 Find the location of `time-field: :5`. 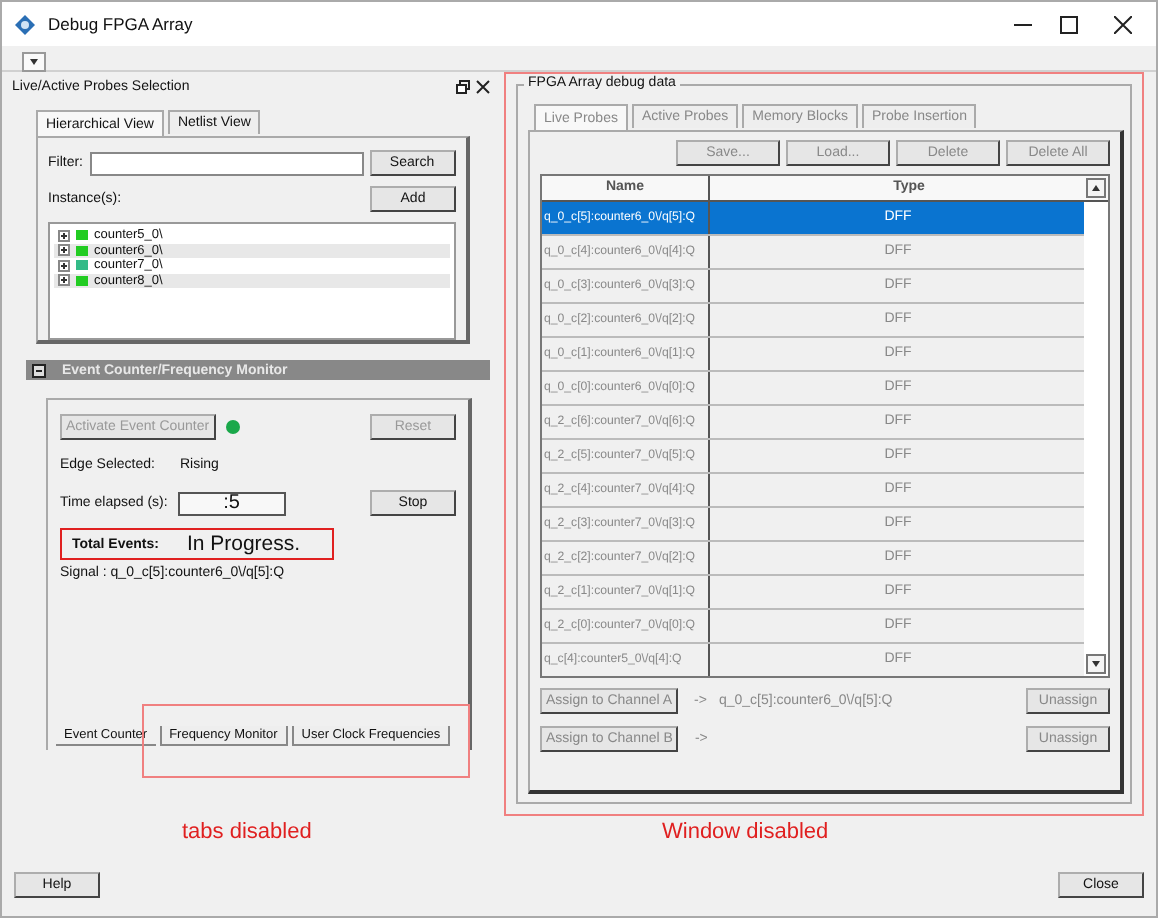

time-field: :5 is located at coordinates (231, 503).